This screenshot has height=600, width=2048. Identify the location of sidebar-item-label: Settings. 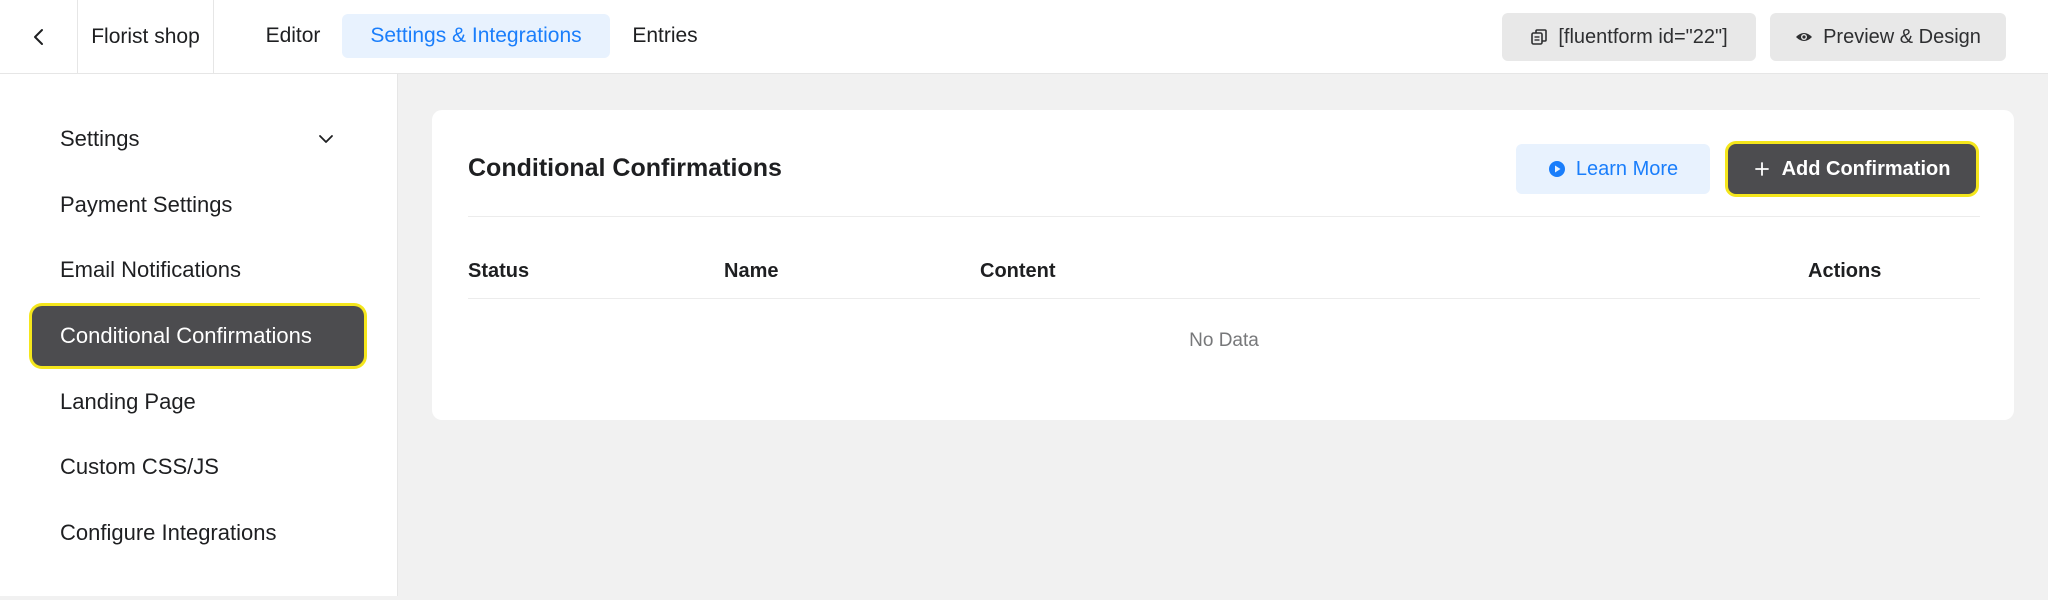
(100, 138).